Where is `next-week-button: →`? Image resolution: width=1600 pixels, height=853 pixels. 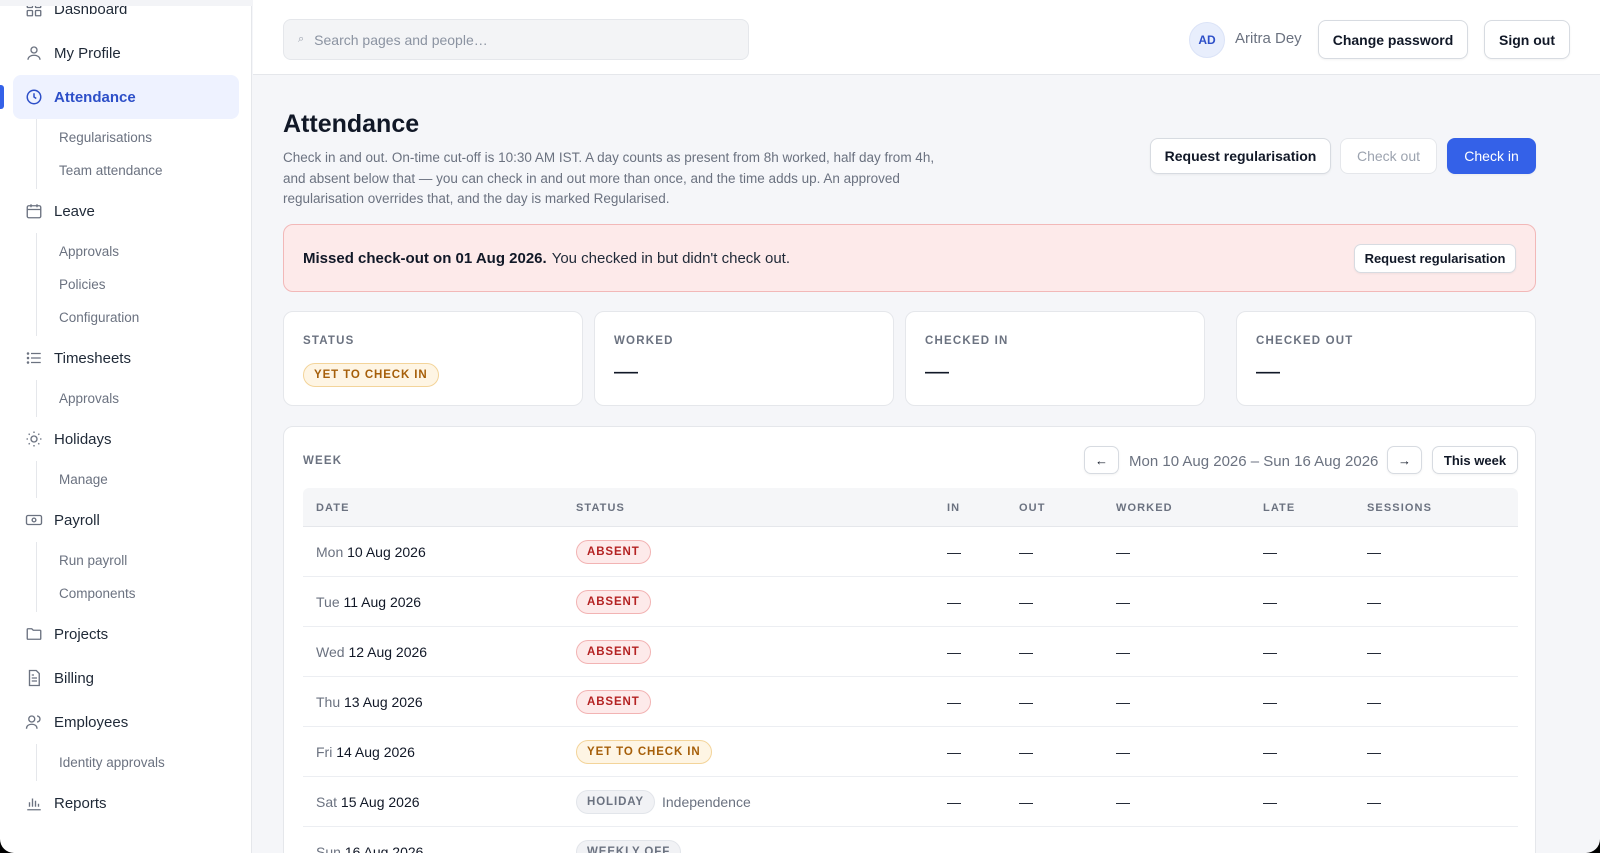 next-week-button: → is located at coordinates (1404, 460).